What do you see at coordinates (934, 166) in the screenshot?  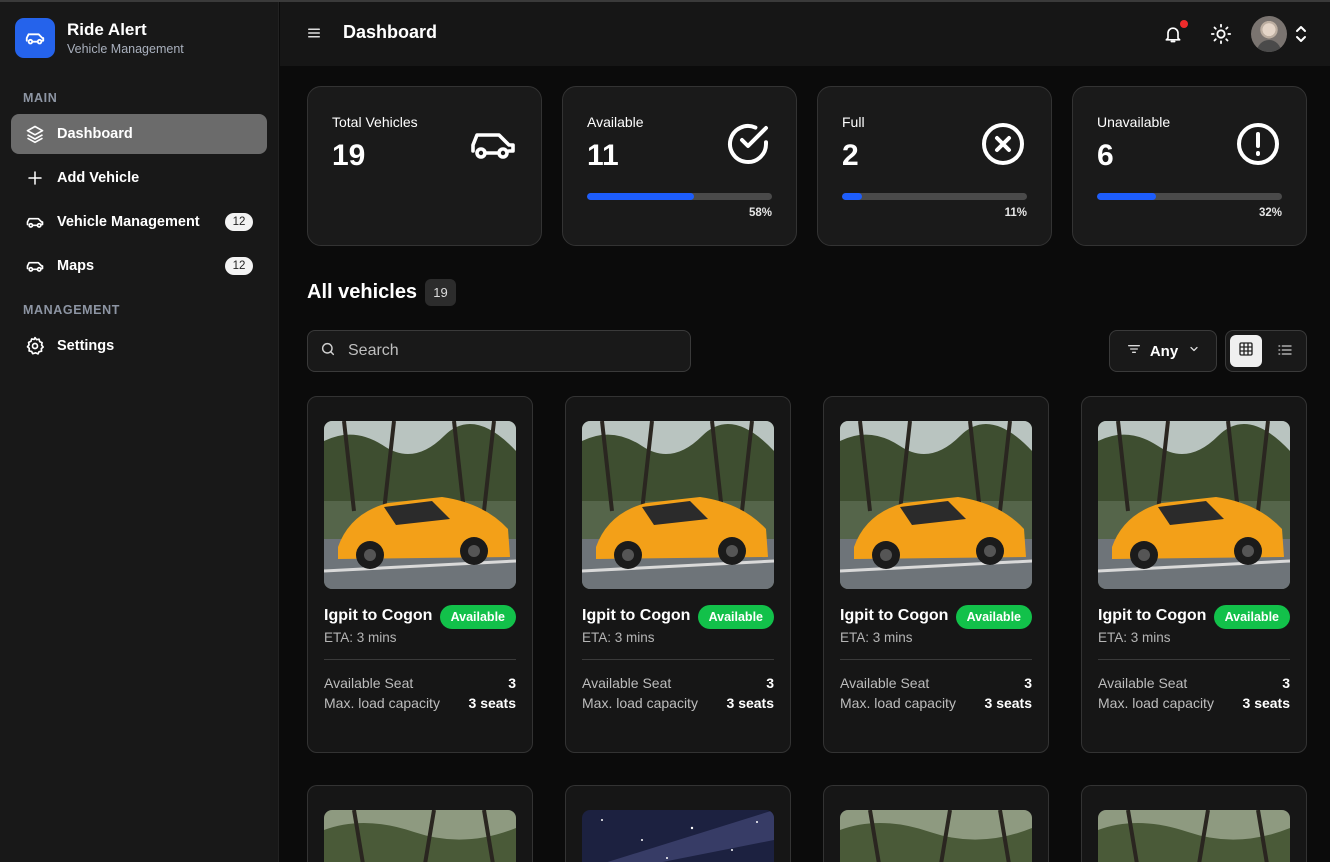 I see `stat-card-full: Full 2 11%` at bounding box center [934, 166].